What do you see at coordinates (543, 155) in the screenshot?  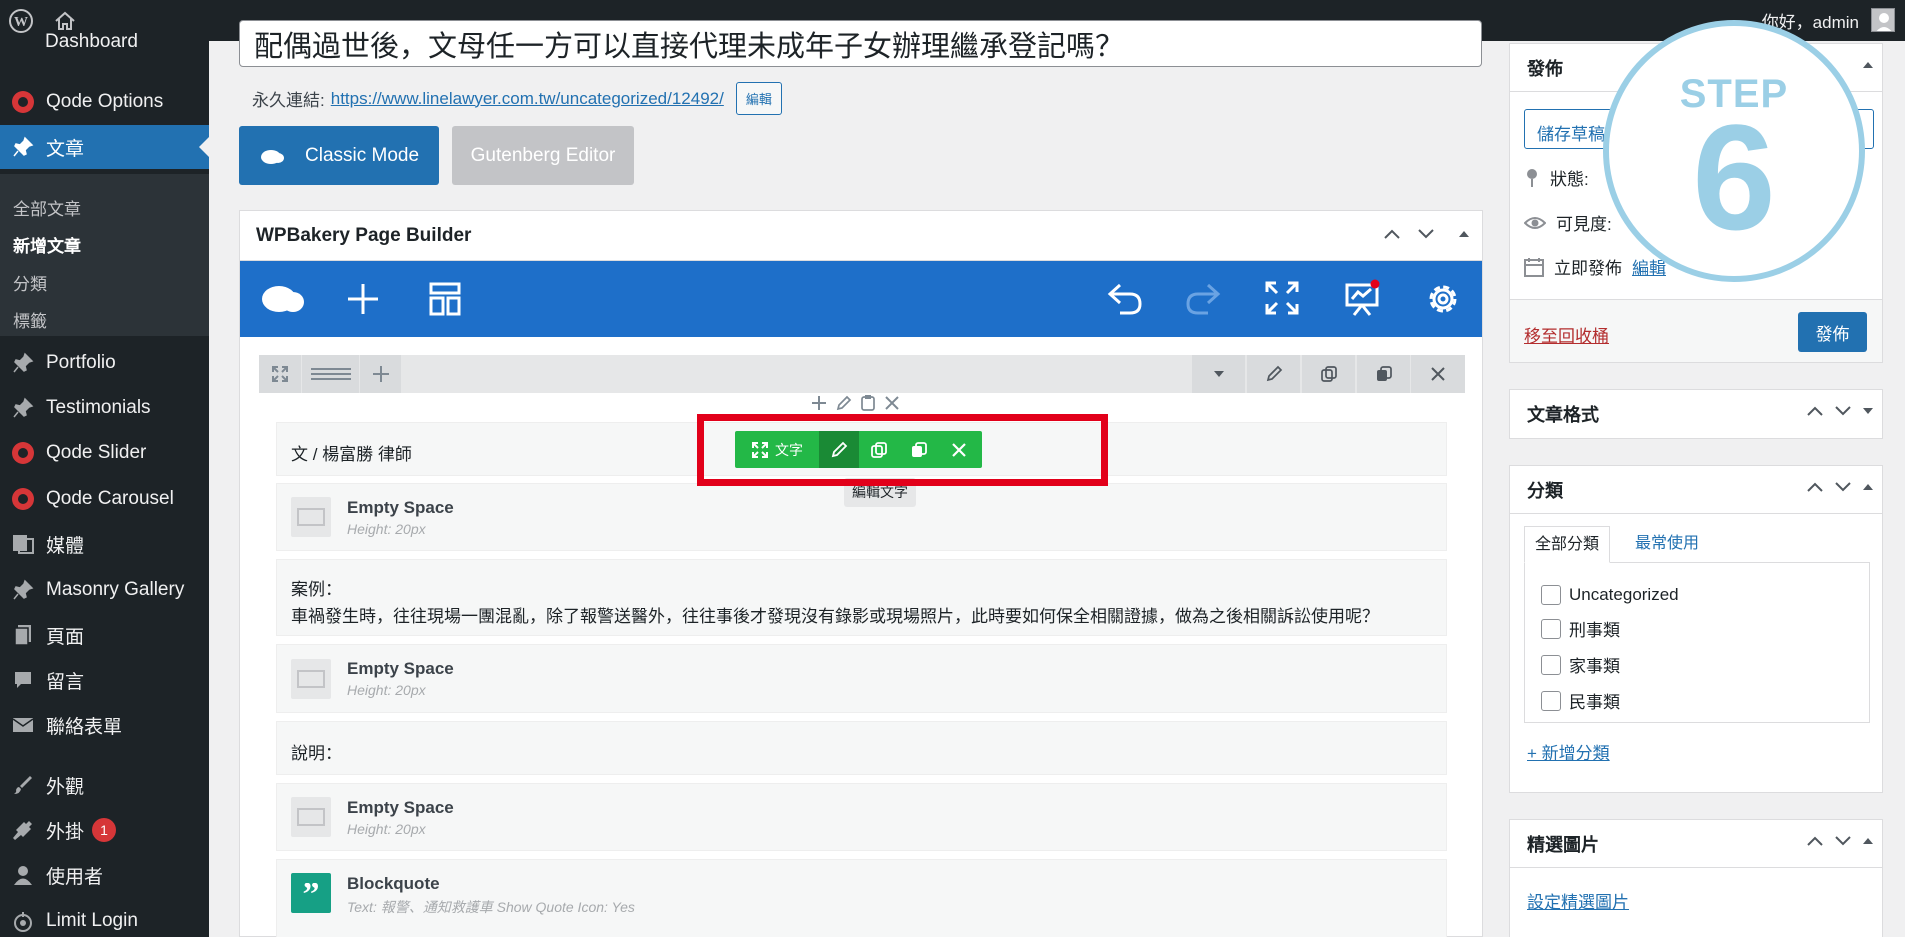 I see `gutenberg-editor-button: Gutenberg Editor` at bounding box center [543, 155].